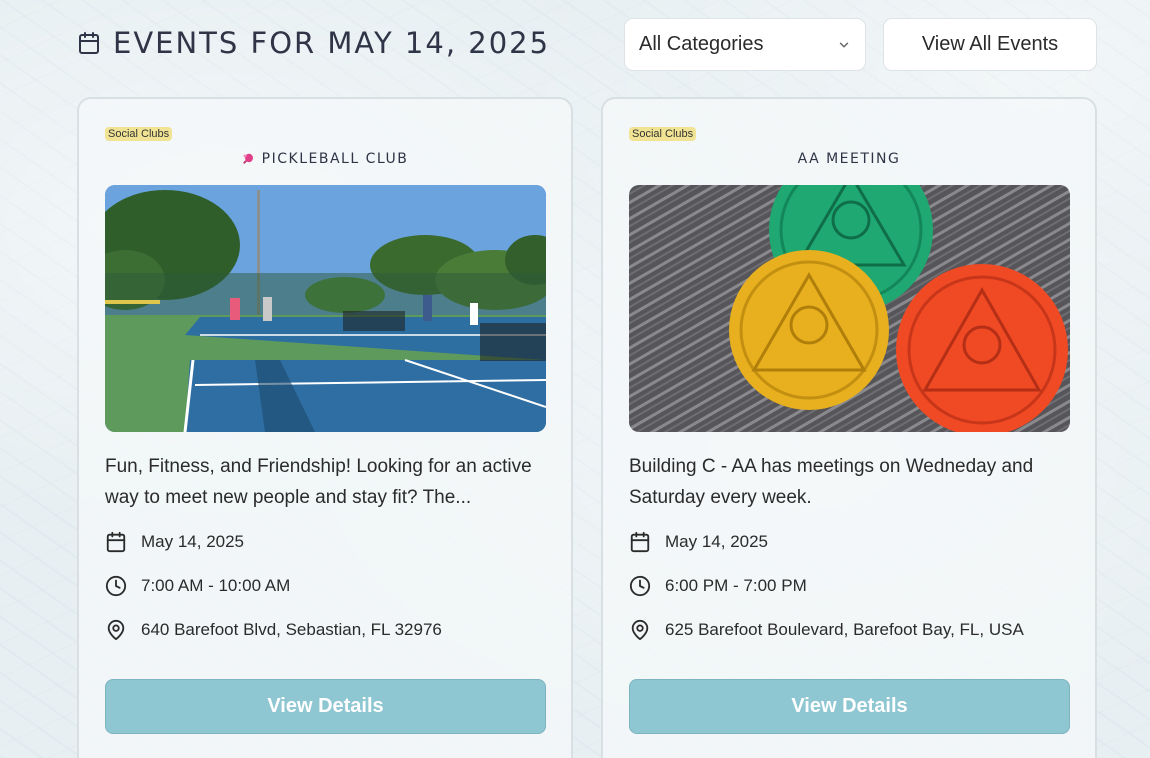 The width and height of the screenshot is (1150, 758). I want to click on recovery-coins-photo, so click(849, 308).